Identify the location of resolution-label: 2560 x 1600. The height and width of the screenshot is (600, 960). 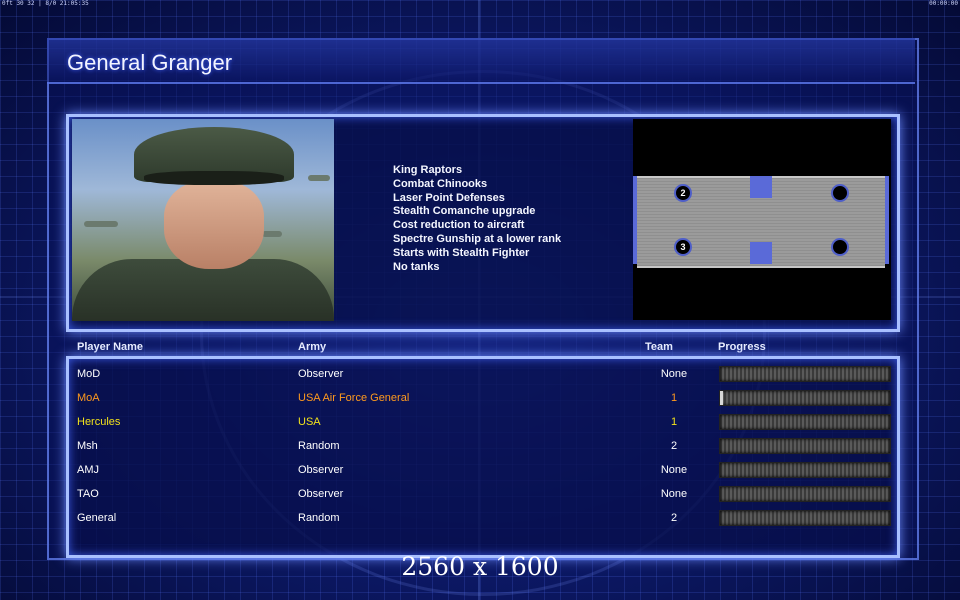
(480, 566).